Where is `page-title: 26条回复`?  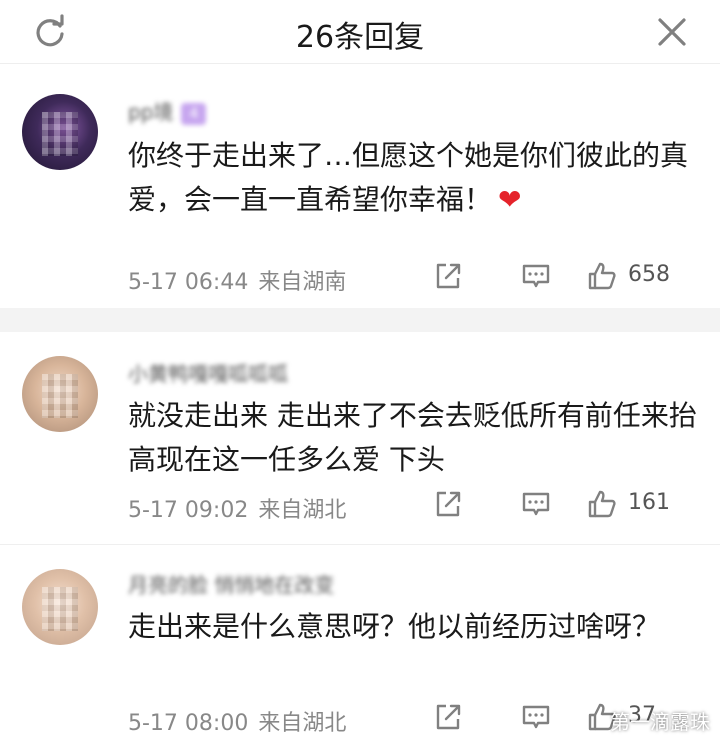
page-title: 26条回复 is located at coordinates (360, 37).